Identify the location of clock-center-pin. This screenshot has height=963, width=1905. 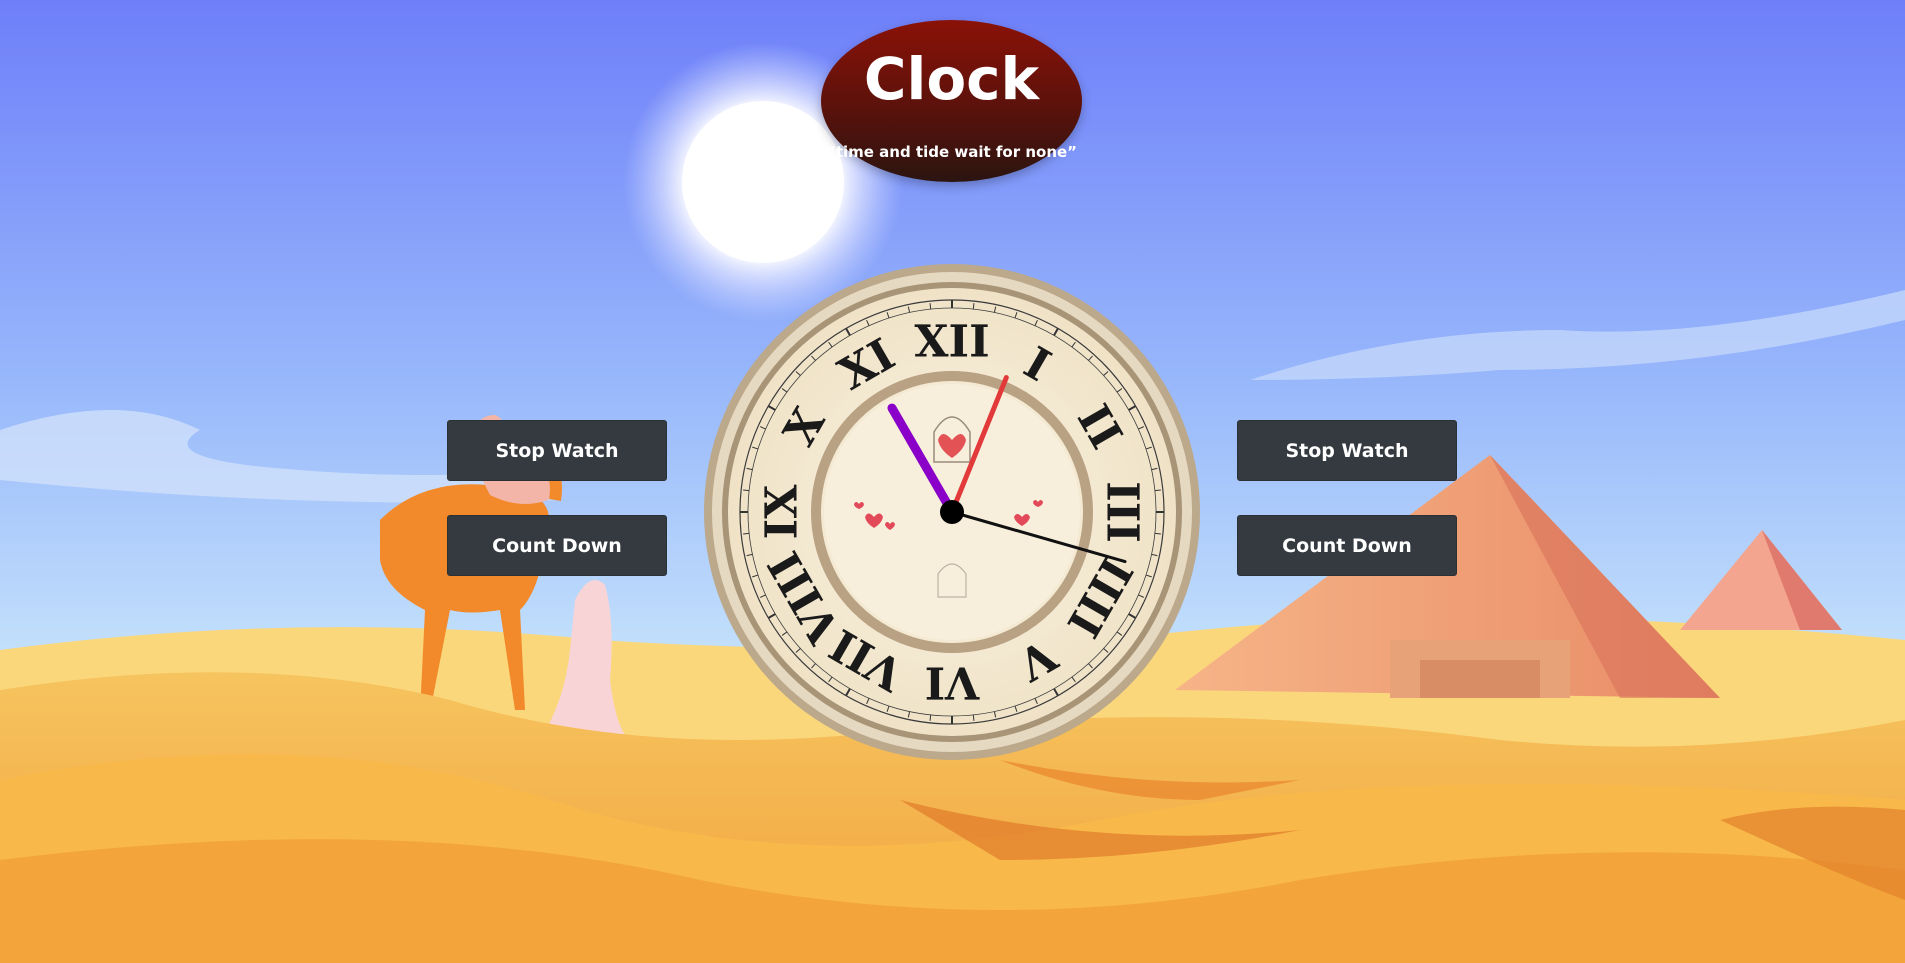
(952, 512).